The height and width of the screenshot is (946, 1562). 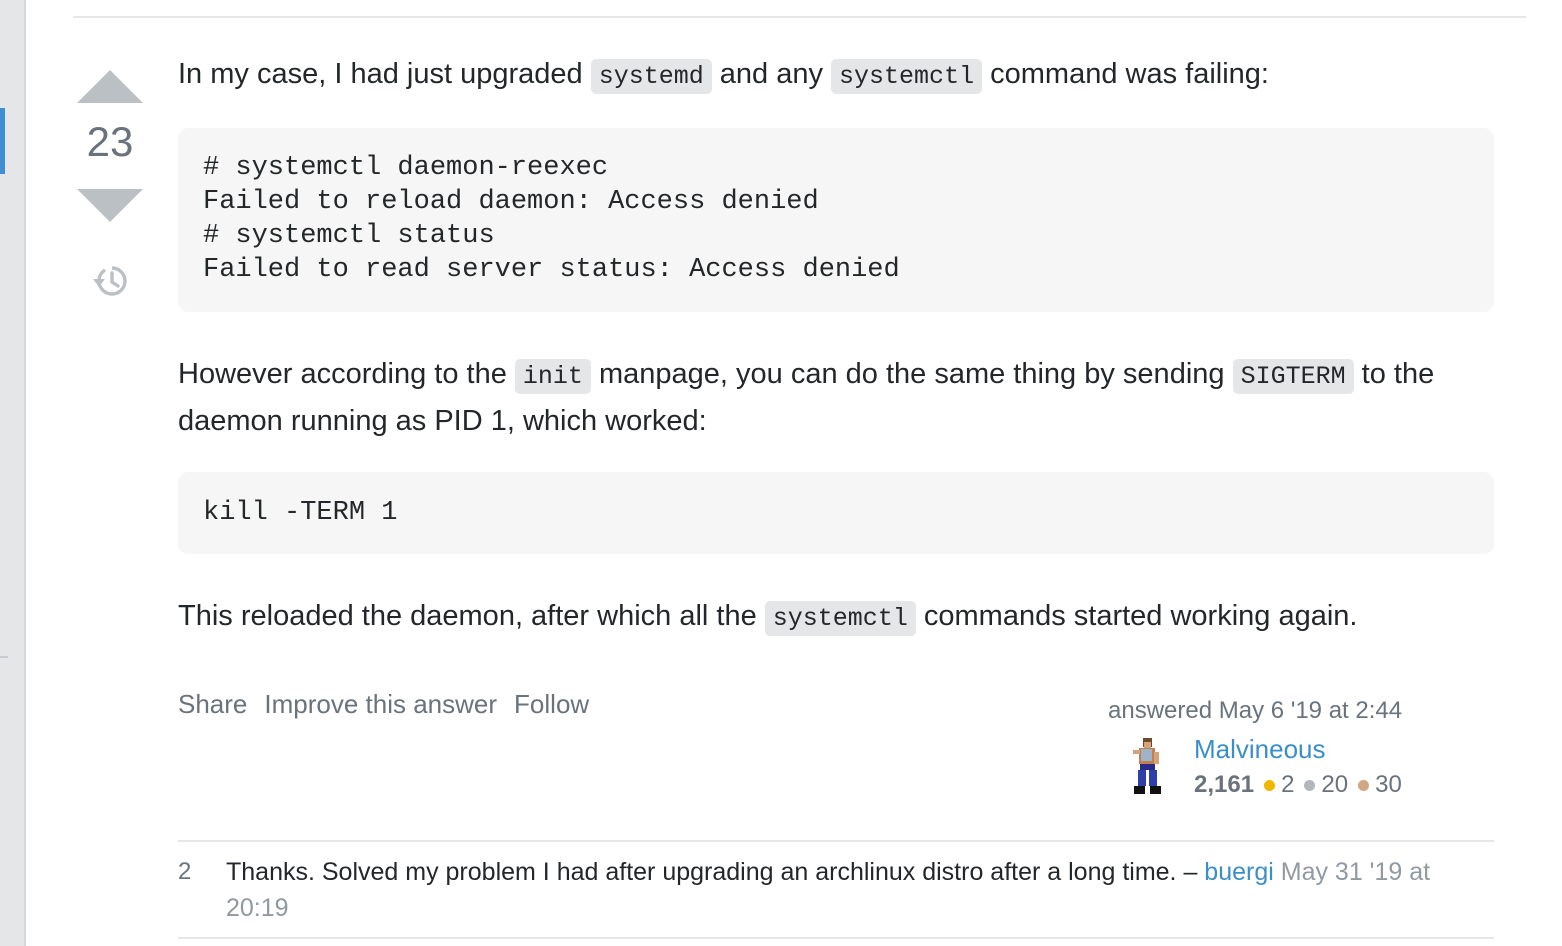 What do you see at coordinates (771, 74) in the screenshot?
I see `p1-text-2: and any` at bounding box center [771, 74].